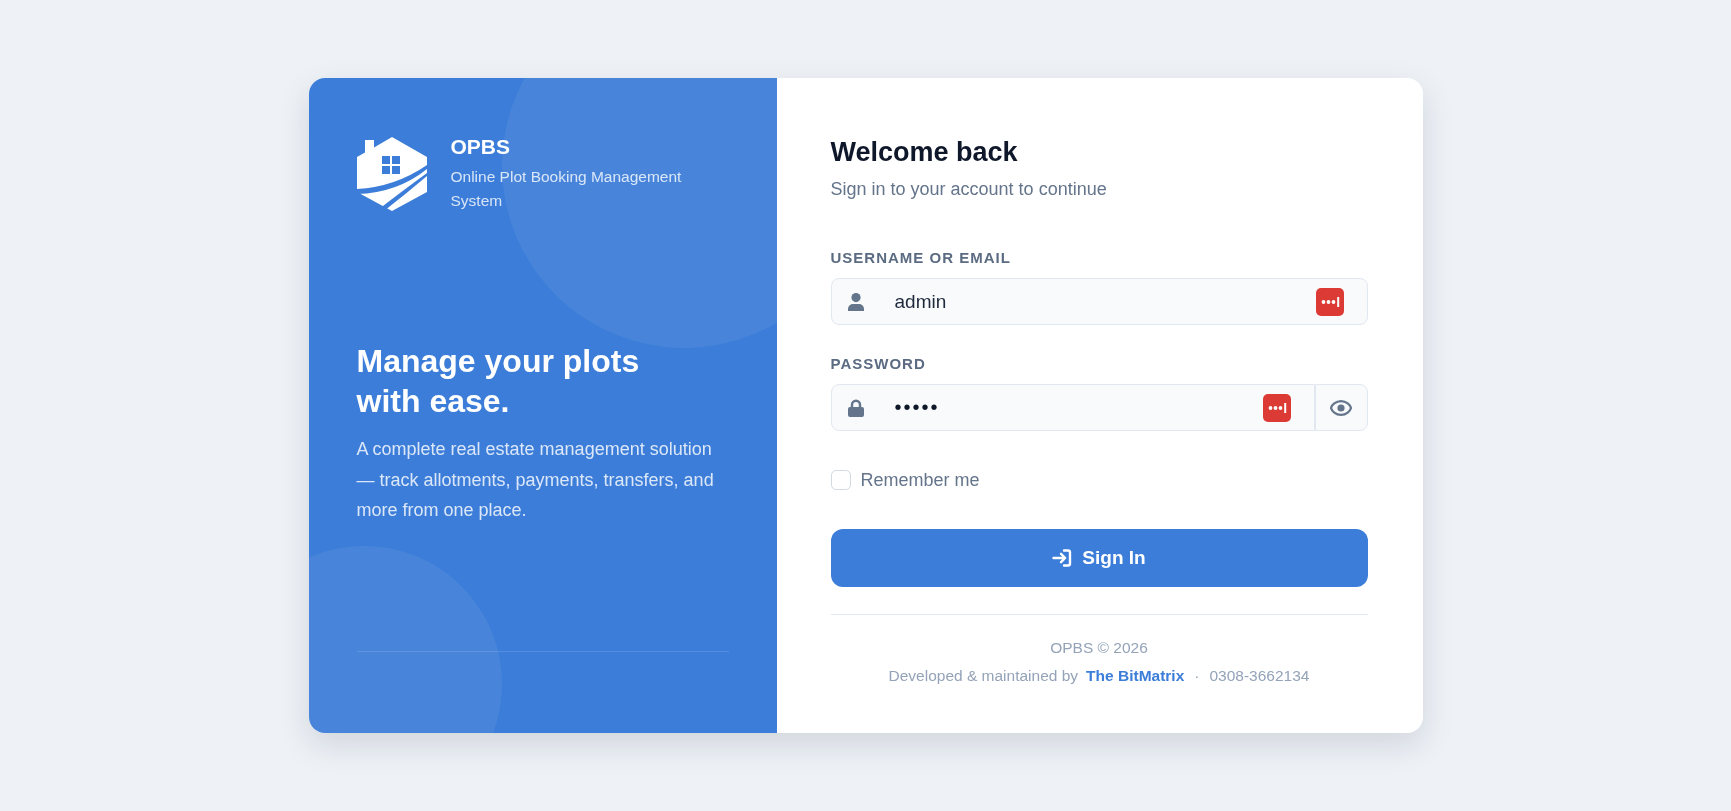  I want to click on password-field: •••••, so click(1072, 407).